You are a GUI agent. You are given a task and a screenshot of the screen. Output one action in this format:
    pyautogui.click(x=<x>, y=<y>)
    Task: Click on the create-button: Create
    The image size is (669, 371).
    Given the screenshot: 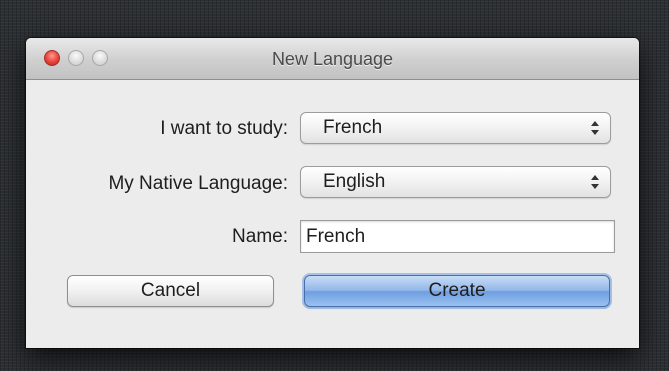 What is the action you would take?
    pyautogui.click(x=457, y=291)
    